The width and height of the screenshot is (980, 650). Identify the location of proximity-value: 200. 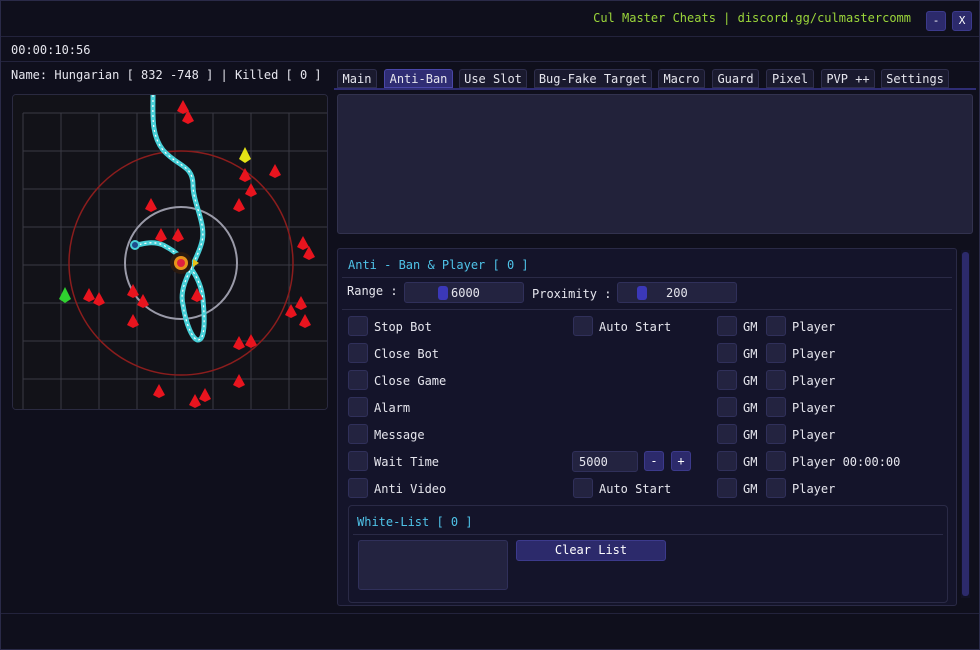
(677, 293).